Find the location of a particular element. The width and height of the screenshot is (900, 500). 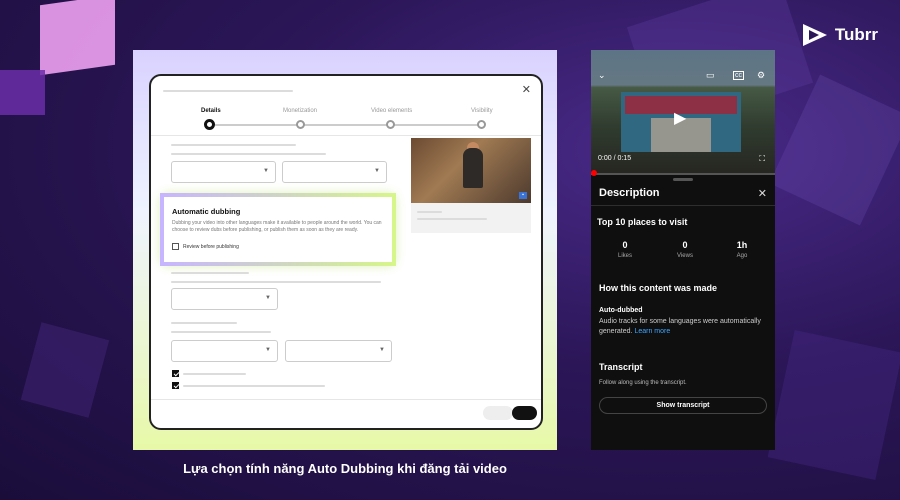

chevron-down-icon: ⌄ is located at coordinates (602, 75).